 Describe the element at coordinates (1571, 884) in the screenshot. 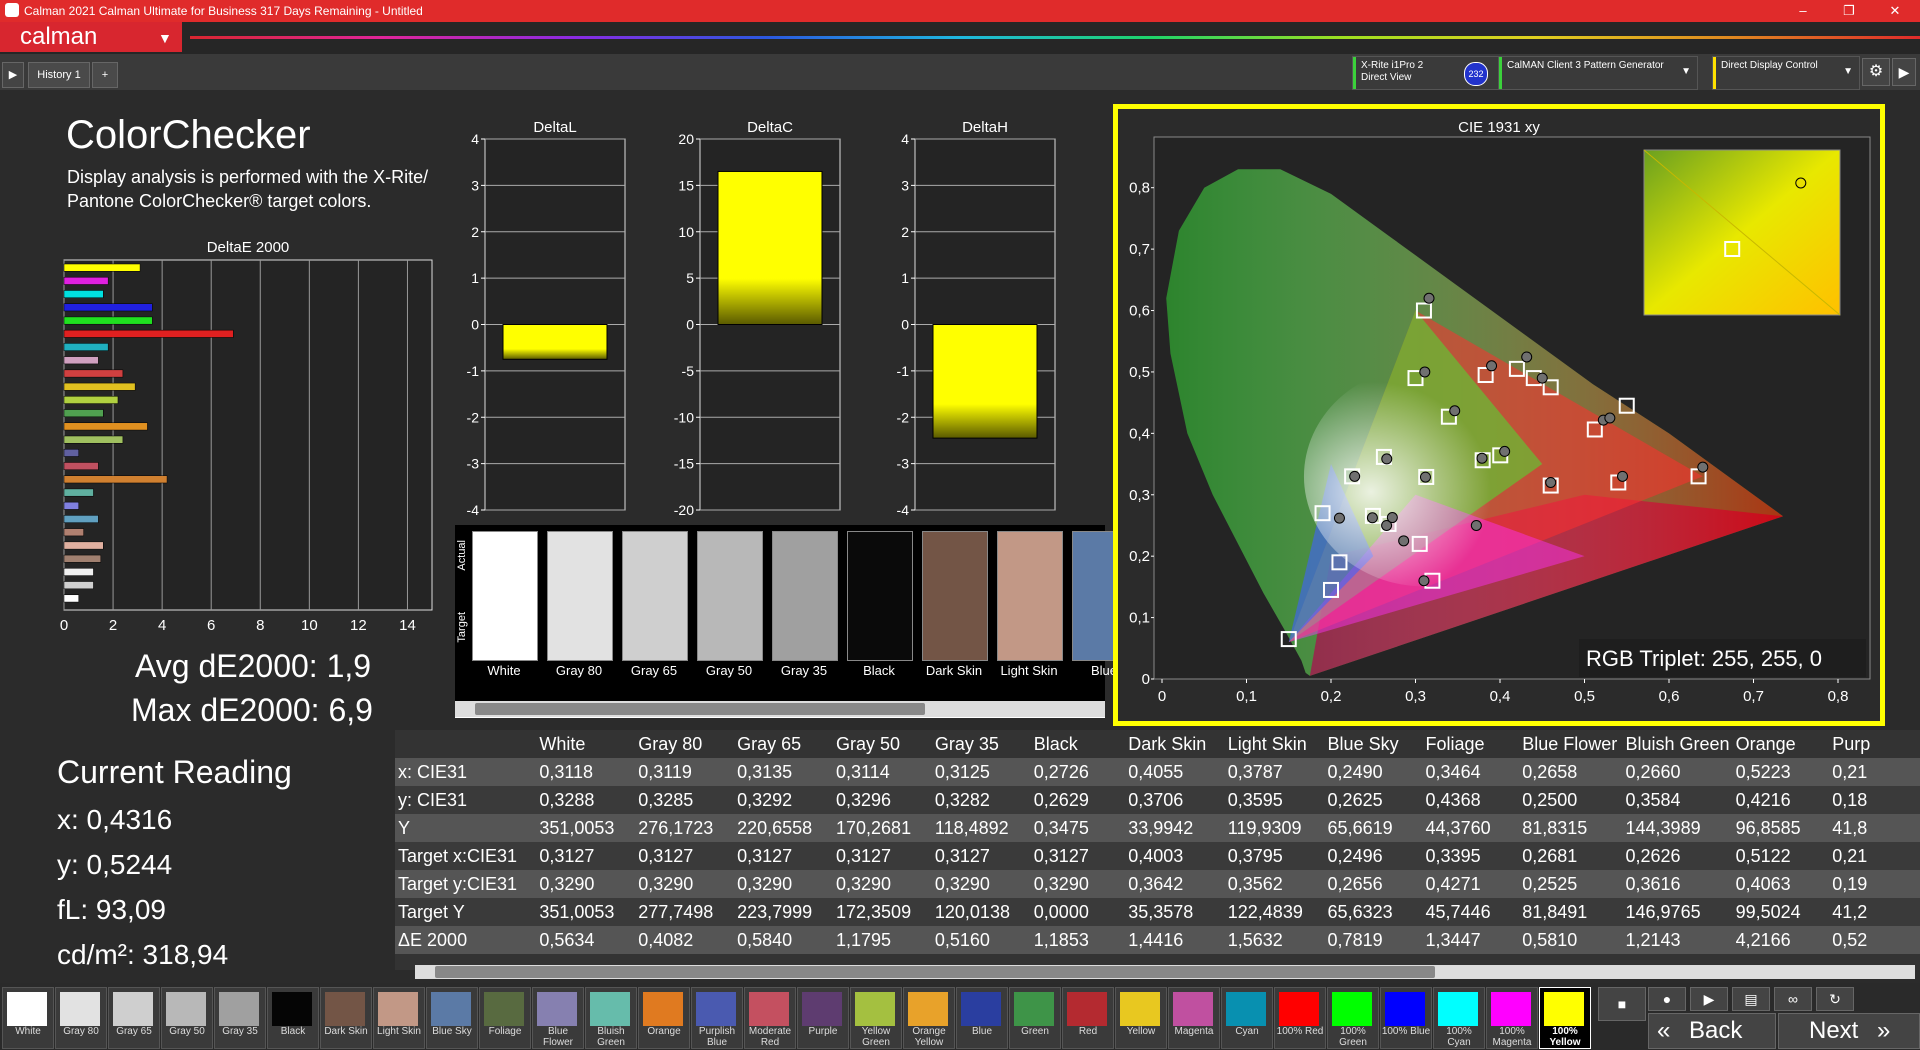

I see `table-cell: 0,2525` at that location.